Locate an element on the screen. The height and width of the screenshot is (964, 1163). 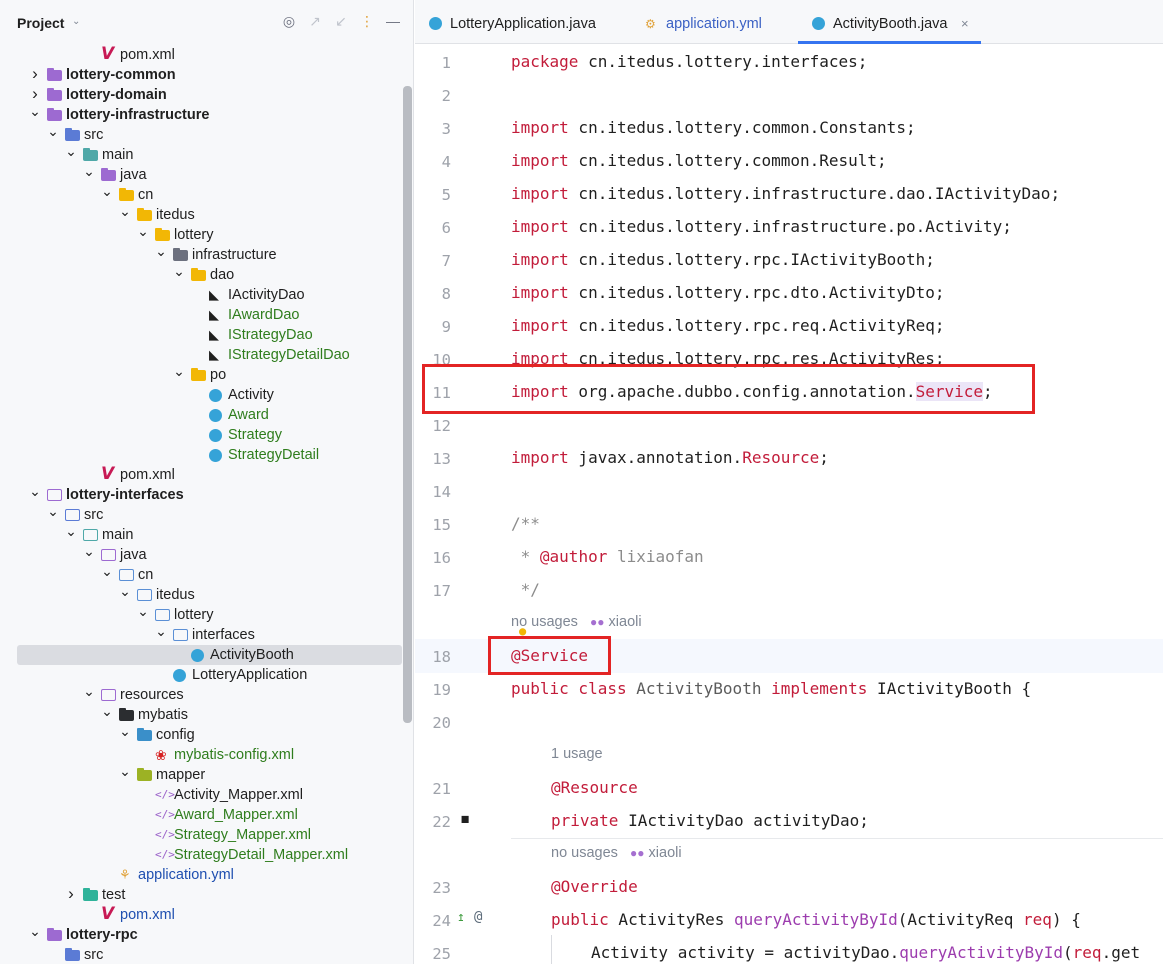
implements-icon: ↥ is located at coordinates (461, 917).